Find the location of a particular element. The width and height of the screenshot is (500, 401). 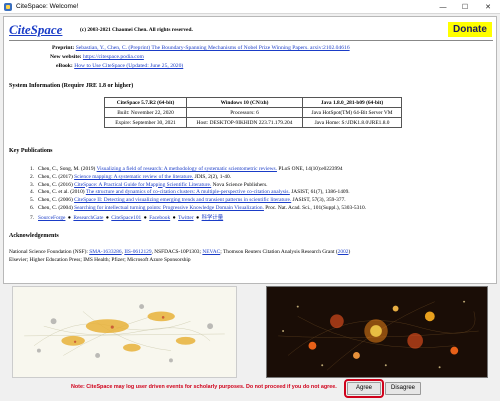

publications-title: Key Publications is located at coordinates (31, 151).